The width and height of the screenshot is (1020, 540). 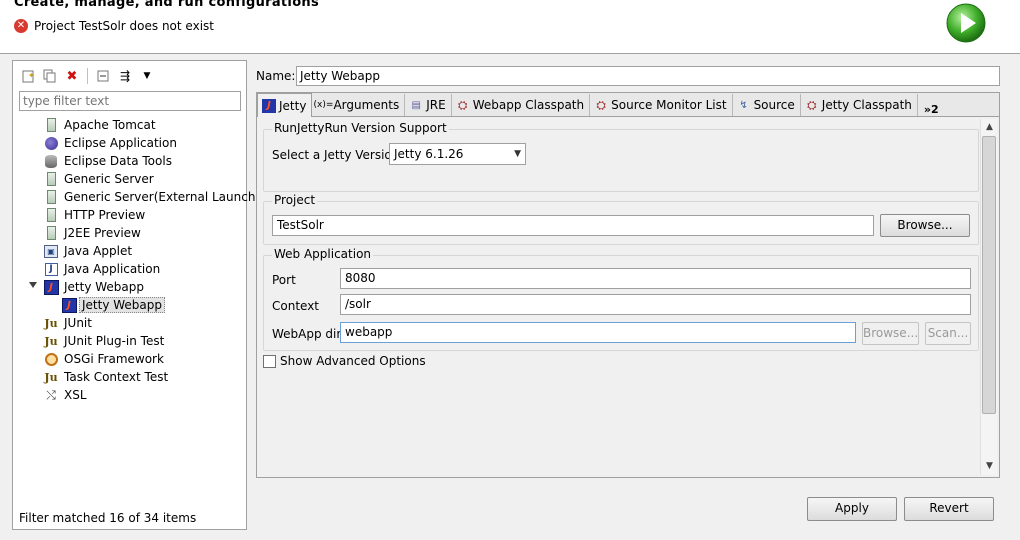 What do you see at coordinates (129, 377) in the screenshot?
I see `tree-item-task-context-test: Ju Task Context Test` at bounding box center [129, 377].